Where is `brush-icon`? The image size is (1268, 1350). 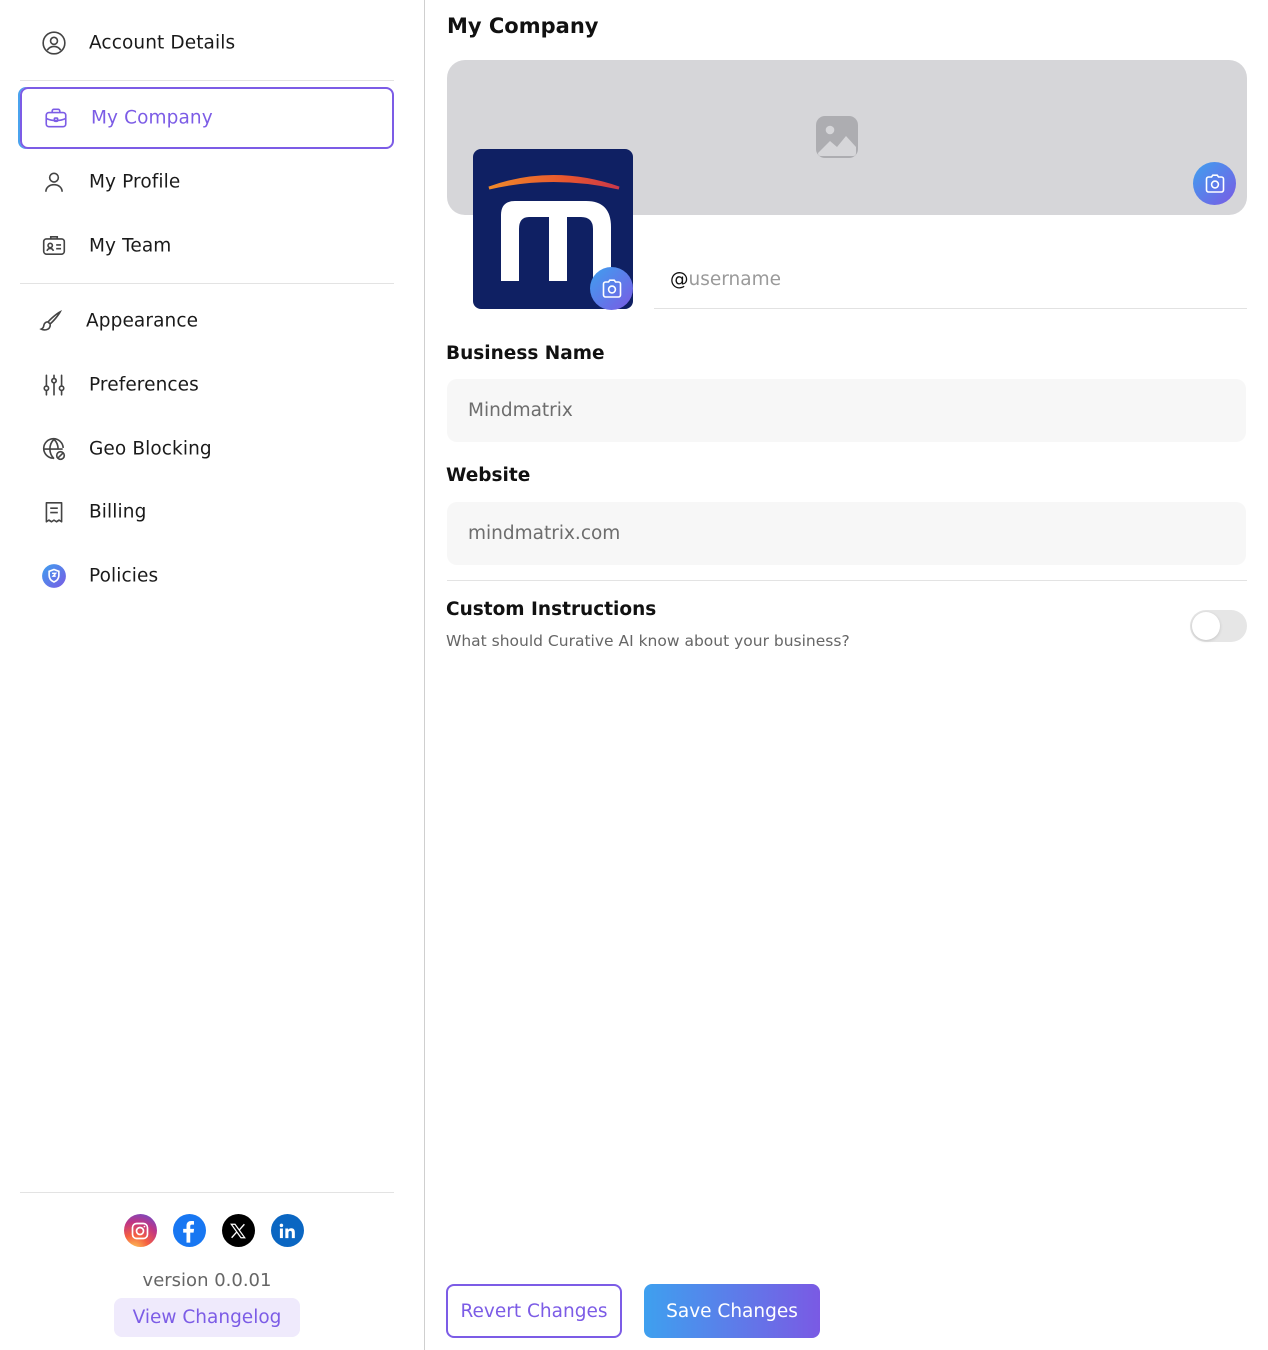 brush-icon is located at coordinates (51, 321).